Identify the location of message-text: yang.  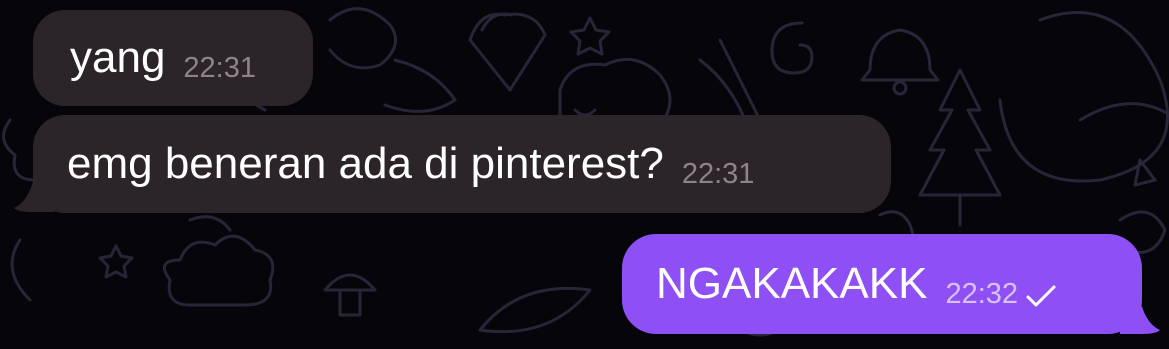
(118, 57).